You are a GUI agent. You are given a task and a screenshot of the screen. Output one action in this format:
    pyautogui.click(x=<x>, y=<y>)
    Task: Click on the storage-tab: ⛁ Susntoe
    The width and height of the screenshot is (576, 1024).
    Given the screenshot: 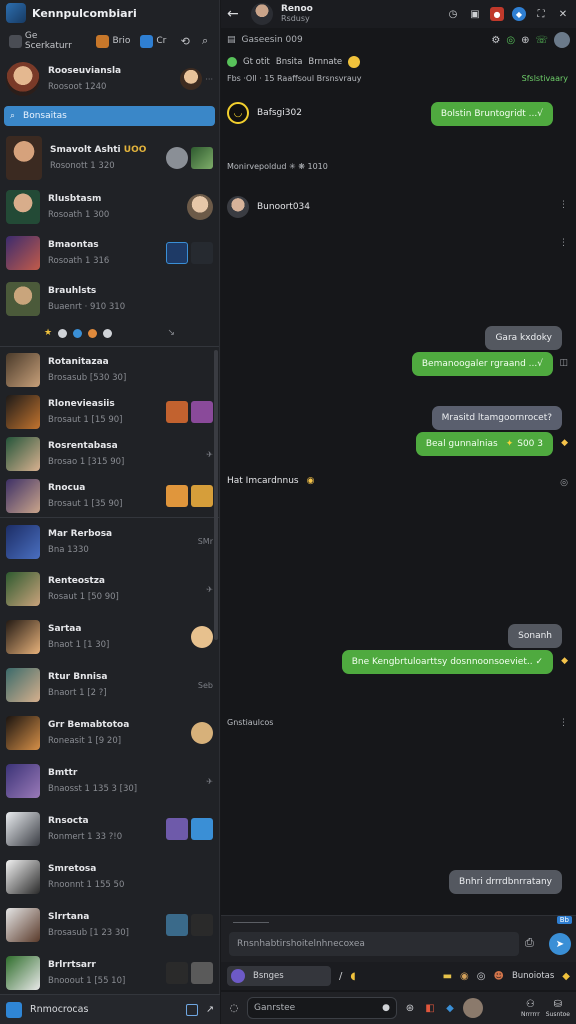 What is the action you would take?
    pyautogui.click(x=558, y=1008)
    